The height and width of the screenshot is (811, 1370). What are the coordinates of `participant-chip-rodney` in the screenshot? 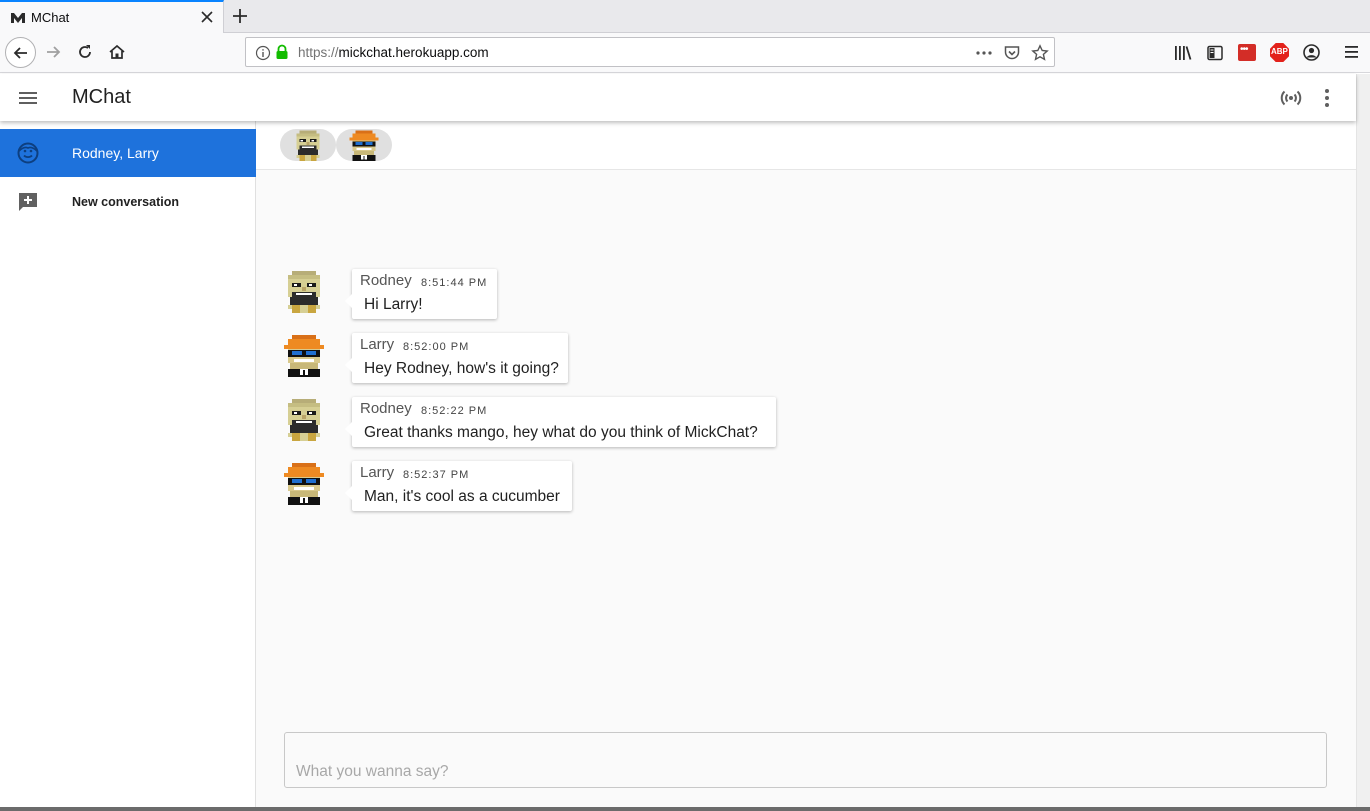 It's located at (308, 145).